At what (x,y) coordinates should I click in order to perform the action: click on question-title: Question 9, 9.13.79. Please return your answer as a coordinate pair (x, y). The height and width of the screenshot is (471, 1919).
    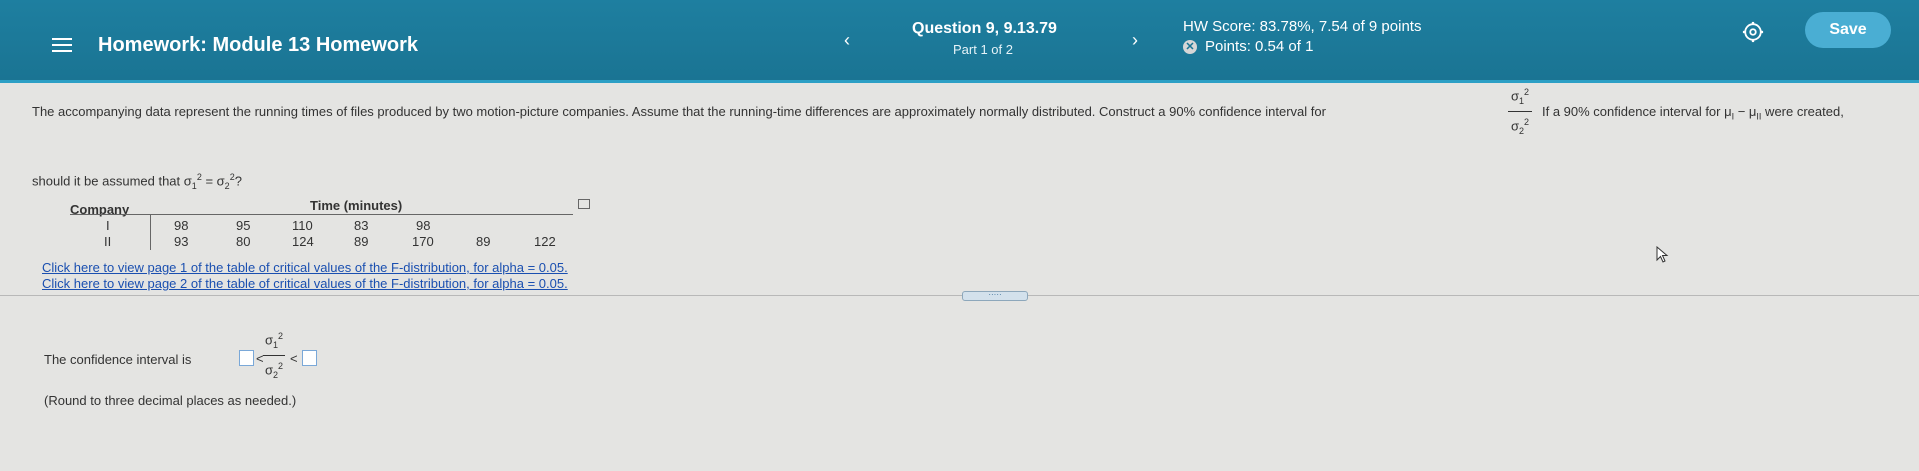
    Looking at the image, I should click on (984, 28).